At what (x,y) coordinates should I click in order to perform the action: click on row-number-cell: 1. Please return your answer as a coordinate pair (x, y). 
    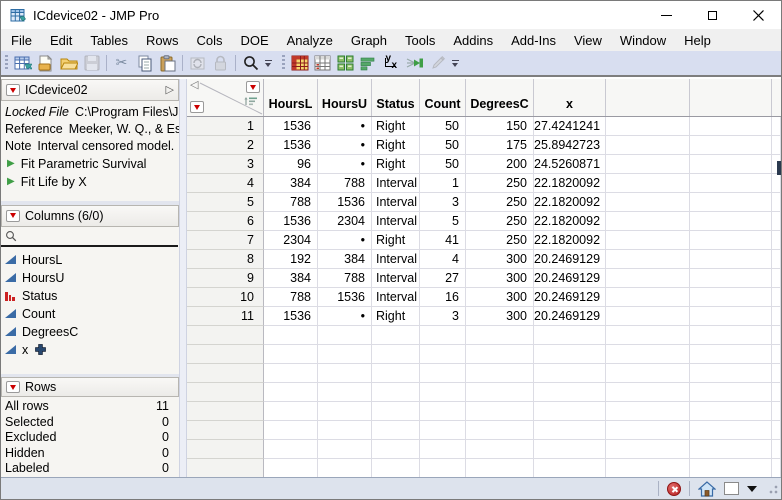
    Looking at the image, I should click on (225, 126).